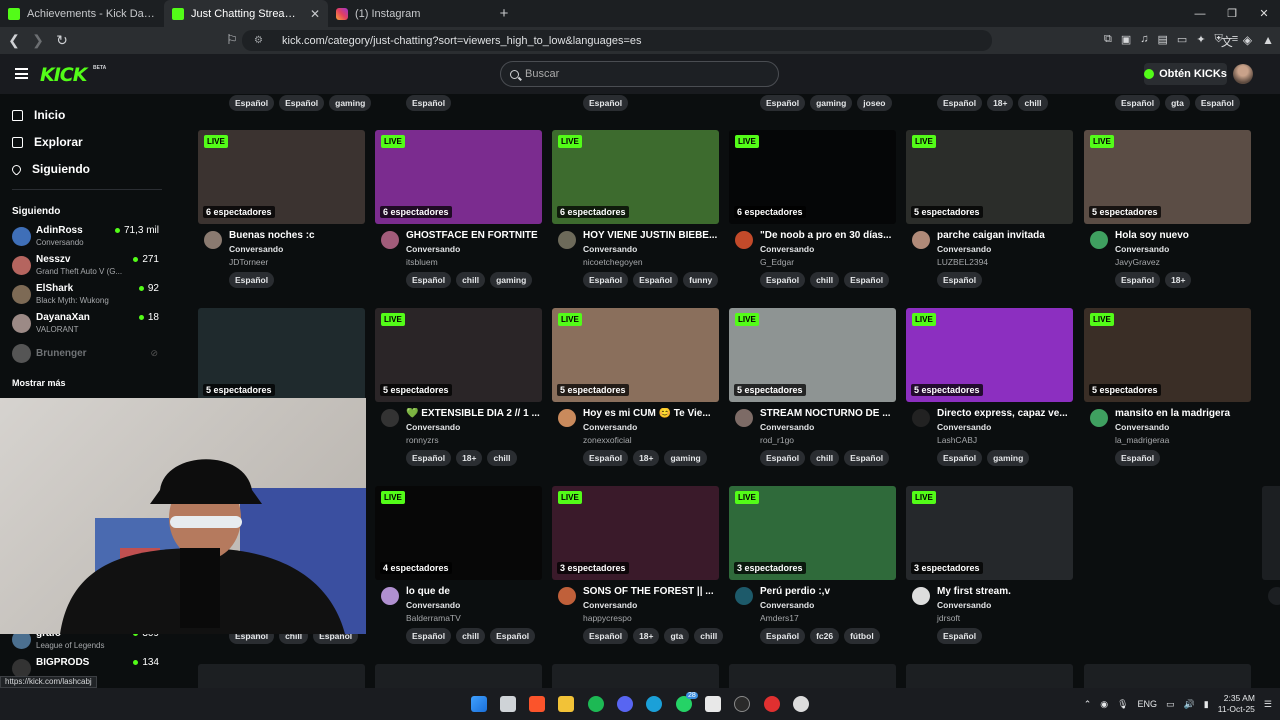 Image resolution: width=1280 pixels, height=720 pixels. Describe the element at coordinates (962, 262) in the screenshot. I see `streamer-name: LUZBEL2394` at that location.